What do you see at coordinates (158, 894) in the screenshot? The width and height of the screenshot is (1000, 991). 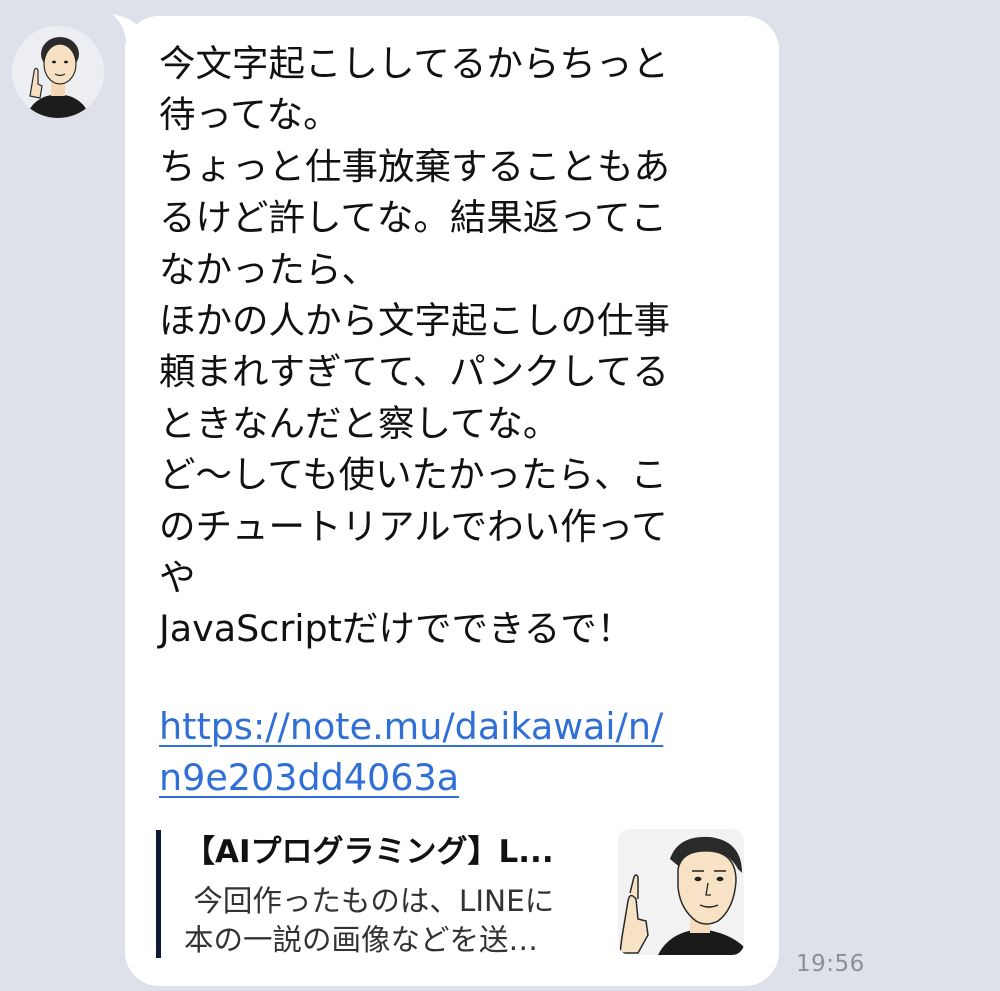 I see `preview-accent-bar` at bounding box center [158, 894].